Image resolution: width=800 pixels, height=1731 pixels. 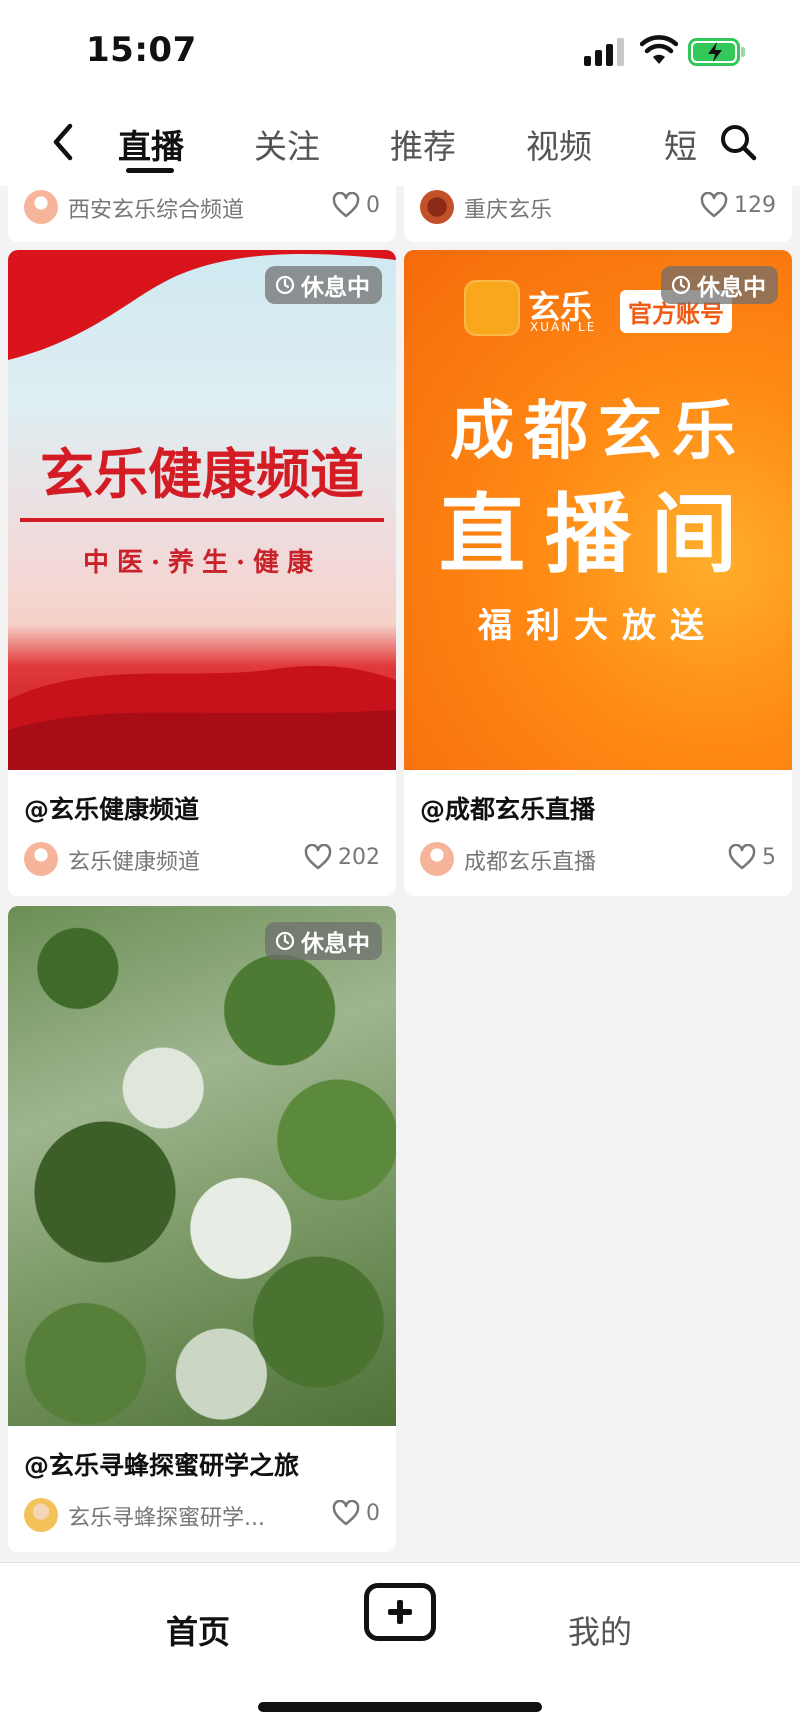 I want to click on like-count: 202, so click(x=342, y=857).